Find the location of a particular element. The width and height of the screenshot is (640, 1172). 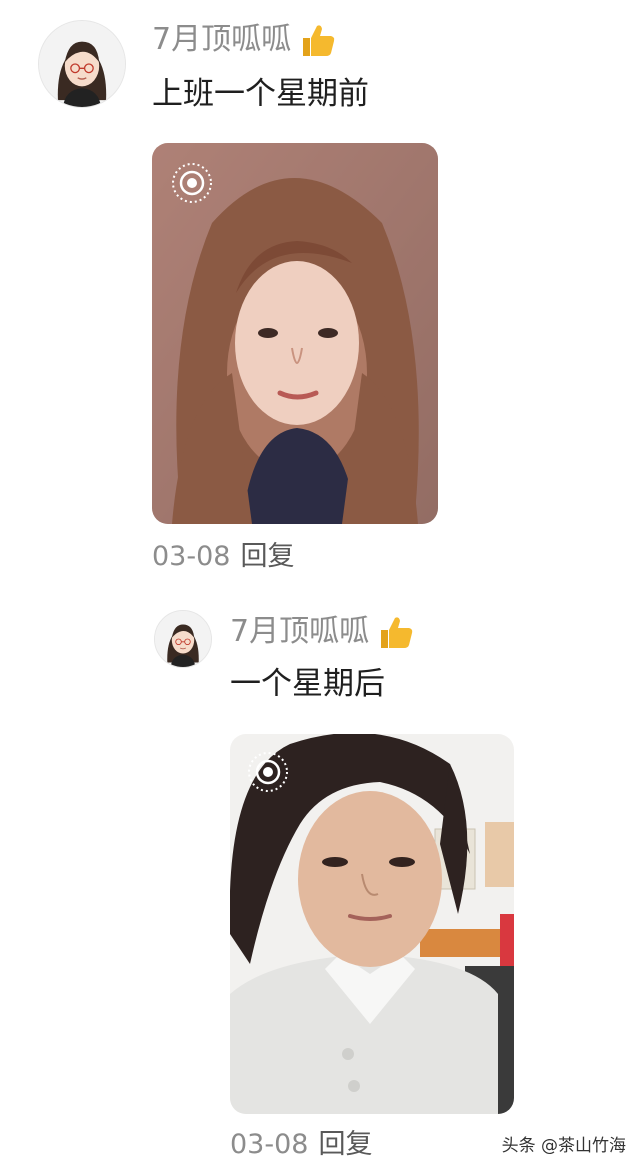

watermark: 头条 @茶山竹海 is located at coordinates (563, 1146).